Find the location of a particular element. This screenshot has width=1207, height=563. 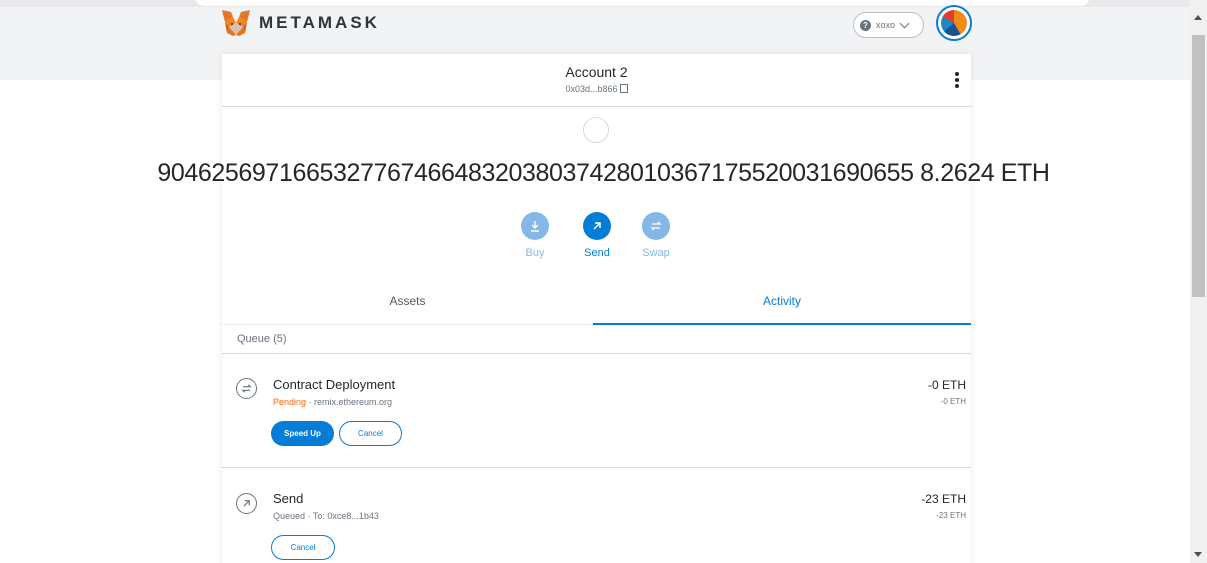

account-avatar-icon is located at coordinates (954, 23).